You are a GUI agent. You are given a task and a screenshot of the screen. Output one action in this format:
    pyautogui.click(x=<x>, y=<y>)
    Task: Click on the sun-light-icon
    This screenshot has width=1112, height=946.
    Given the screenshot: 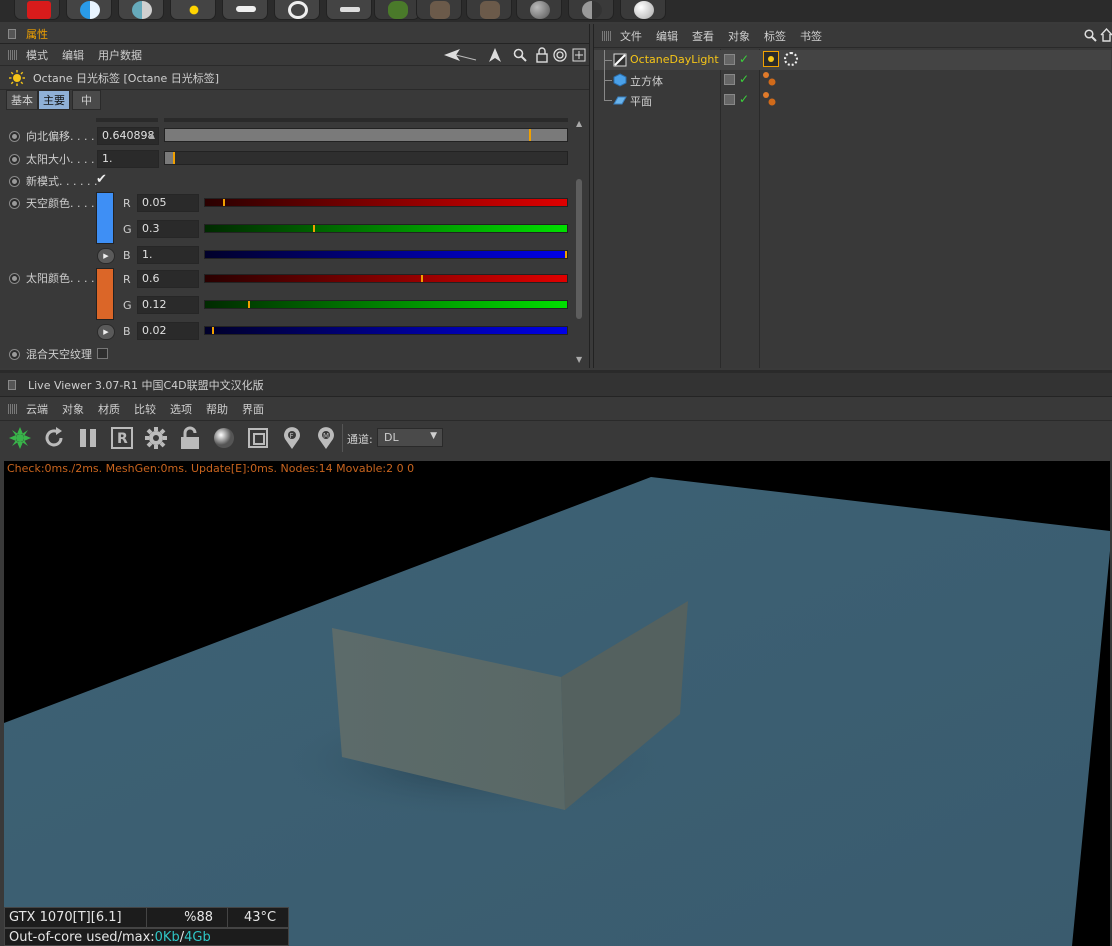 What is the action you would take?
    pyautogui.click(x=193, y=10)
    